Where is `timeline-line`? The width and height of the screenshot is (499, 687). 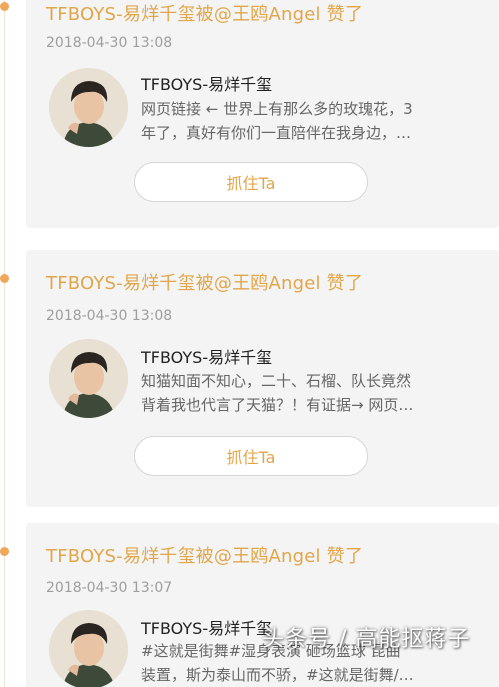 timeline-line is located at coordinates (4, 343).